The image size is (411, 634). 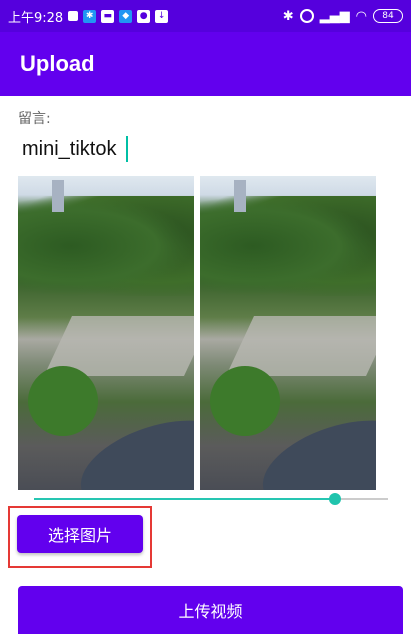 I want to click on battery-icon: 84, so click(x=388, y=16).